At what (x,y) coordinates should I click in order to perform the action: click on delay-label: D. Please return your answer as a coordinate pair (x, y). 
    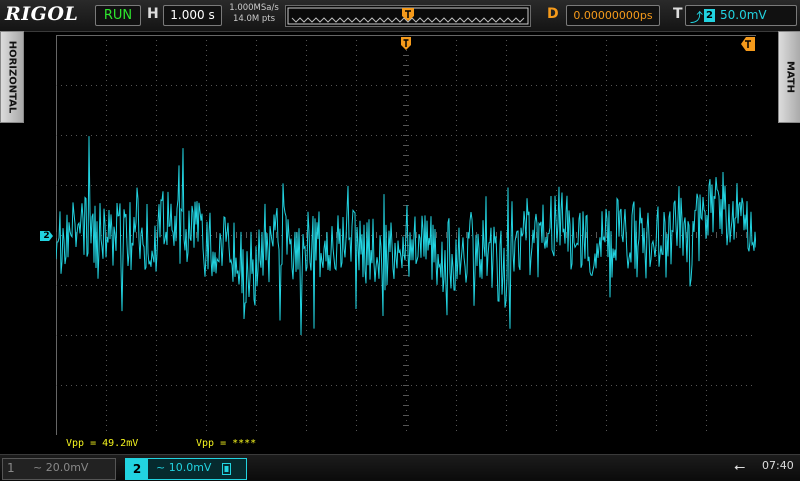
    Looking at the image, I should click on (553, 14).